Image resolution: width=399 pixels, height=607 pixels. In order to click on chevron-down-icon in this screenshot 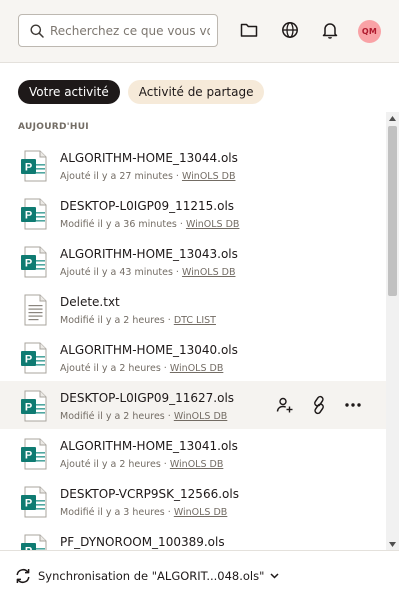, I will do `click(274, 576)`.